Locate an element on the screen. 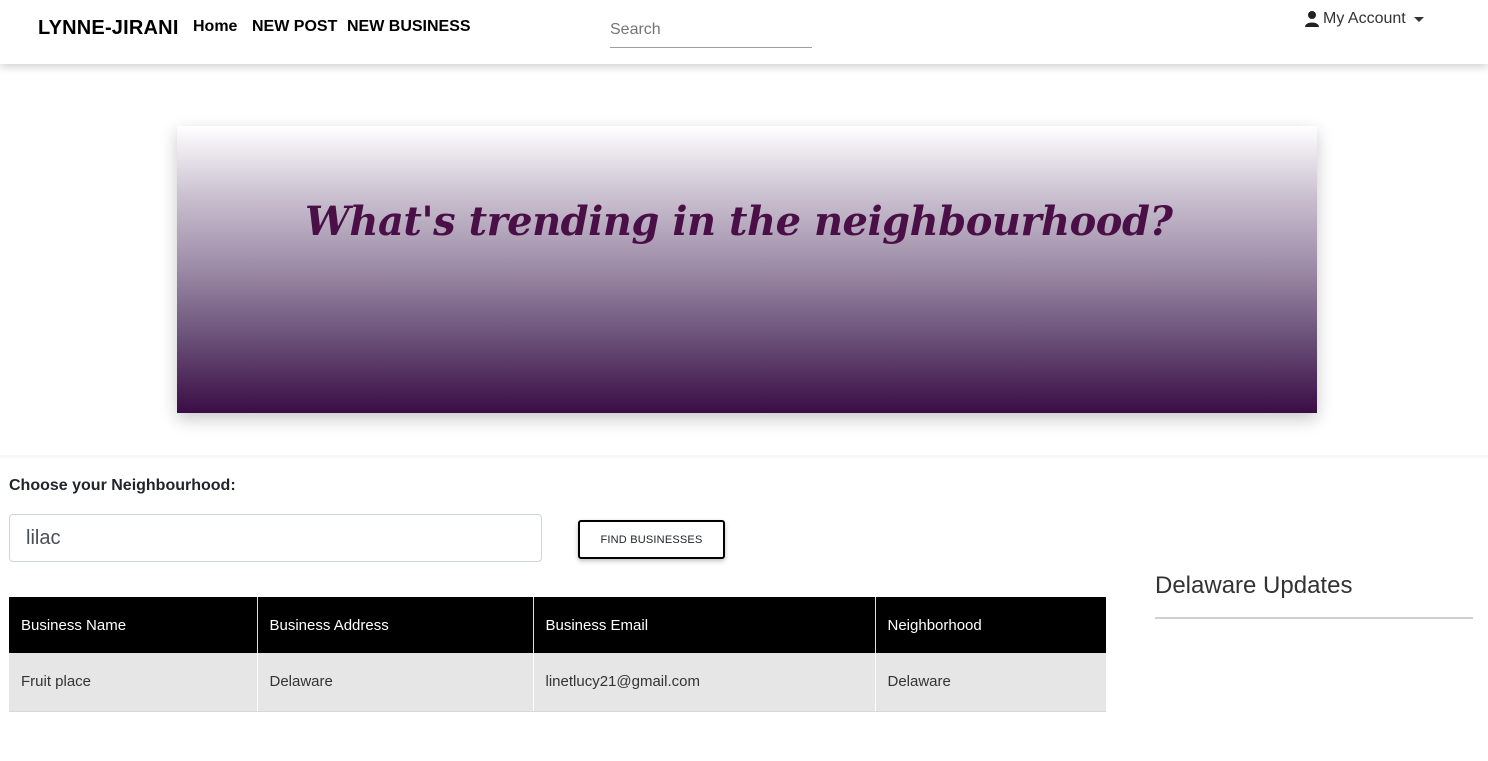 This screenshot has width=1488, height=761. updates-title: Delaware Updates is located at coordinates (1254, 585).